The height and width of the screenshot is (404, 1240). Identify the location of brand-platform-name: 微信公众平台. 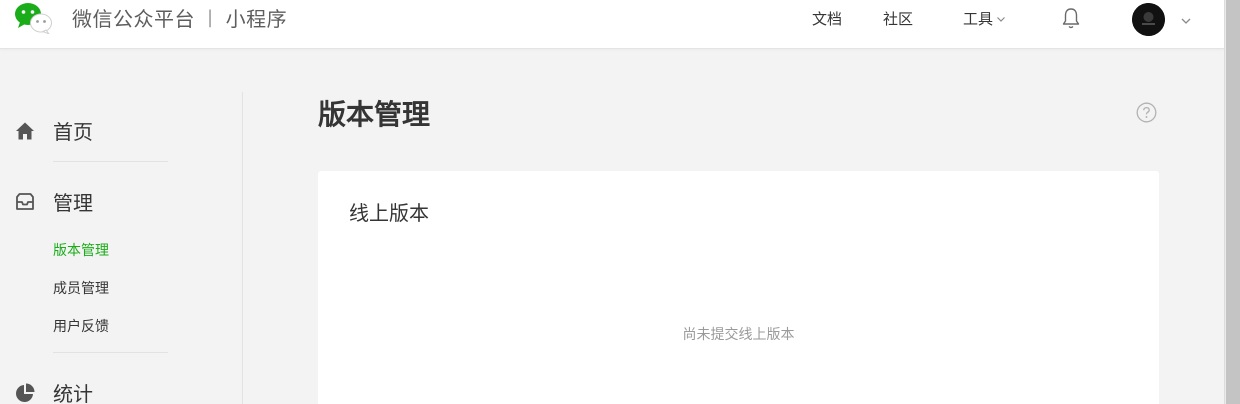
(133, 19).